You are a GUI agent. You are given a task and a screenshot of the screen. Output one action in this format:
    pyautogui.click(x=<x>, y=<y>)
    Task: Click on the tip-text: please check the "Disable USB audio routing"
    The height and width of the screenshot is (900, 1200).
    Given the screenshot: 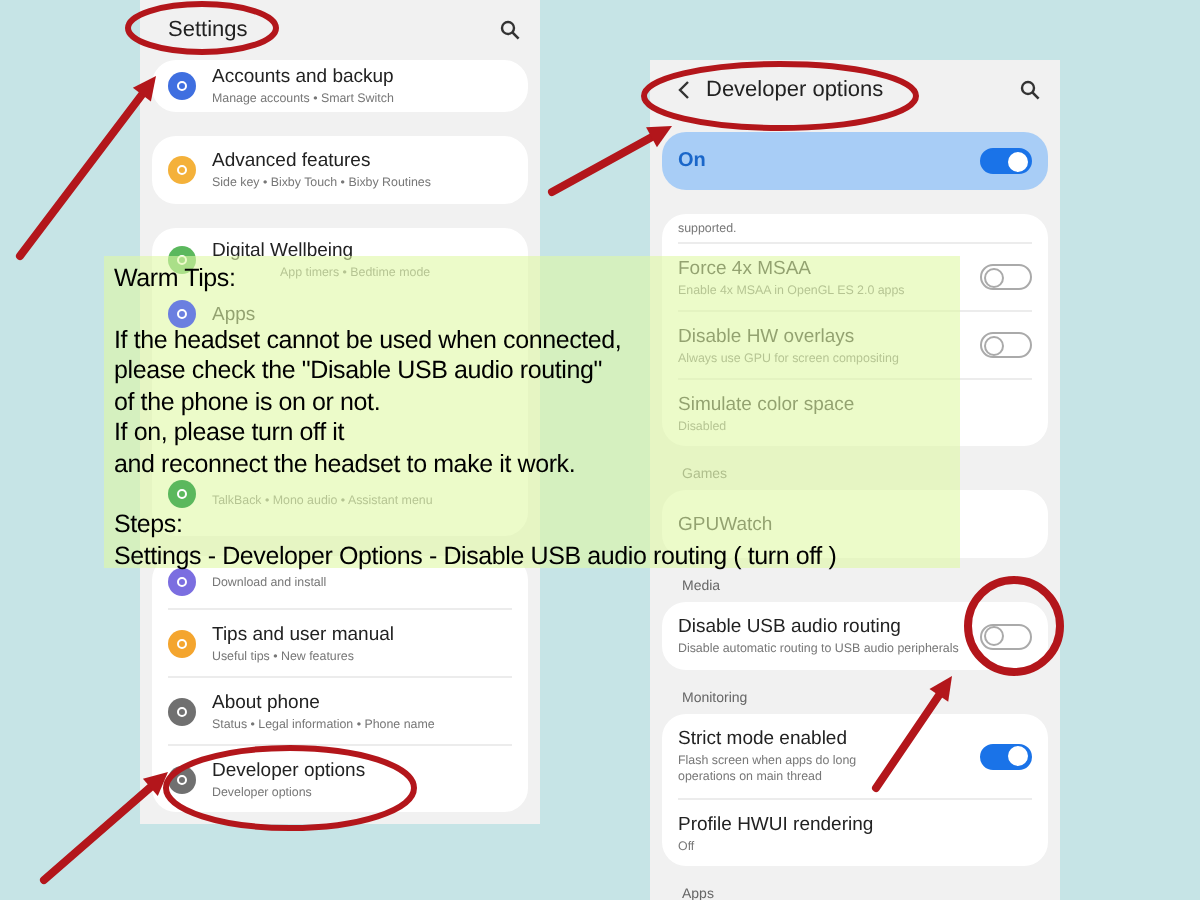 What is the action you would take?
    pyautogui.click(x=358, y=371)
    